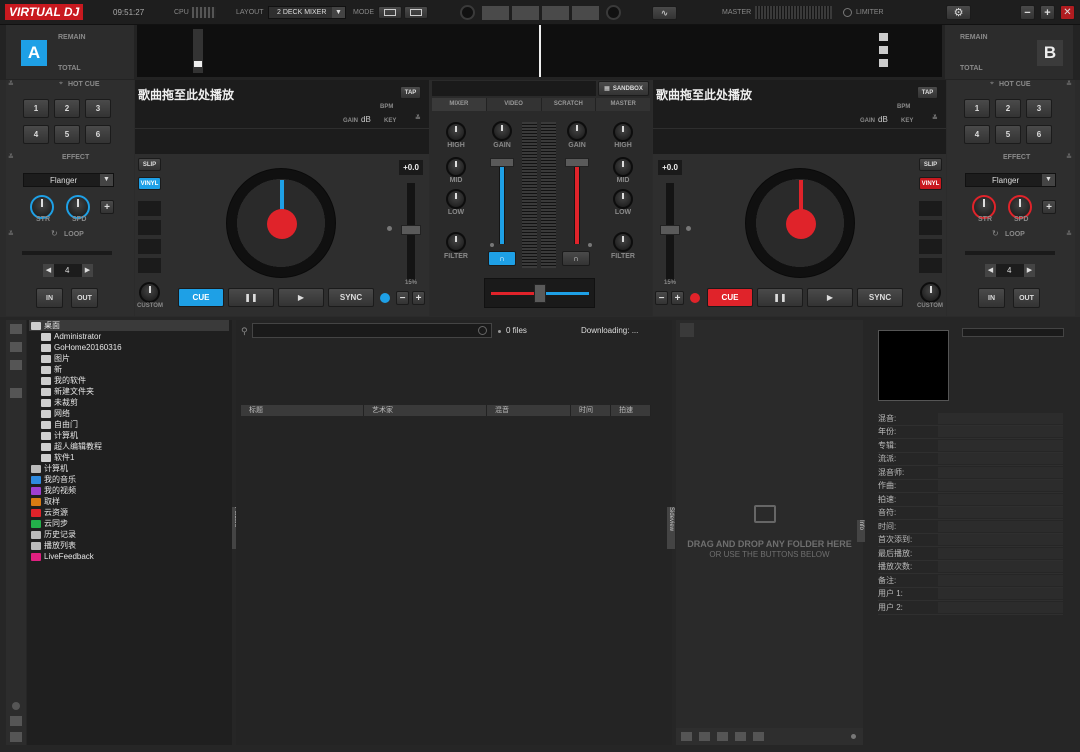 Image resolution: width=1080 pixels, height=752 pixels. Describe the element at coordinates (98, 108) in the screenshot. I see `deck-a-hotcue-3-button: 3` at that location.